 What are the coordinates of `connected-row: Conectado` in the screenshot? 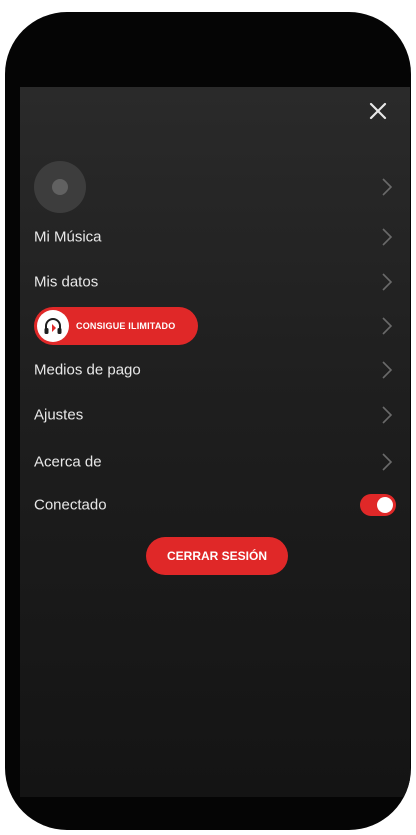 It's located at (215, 505).